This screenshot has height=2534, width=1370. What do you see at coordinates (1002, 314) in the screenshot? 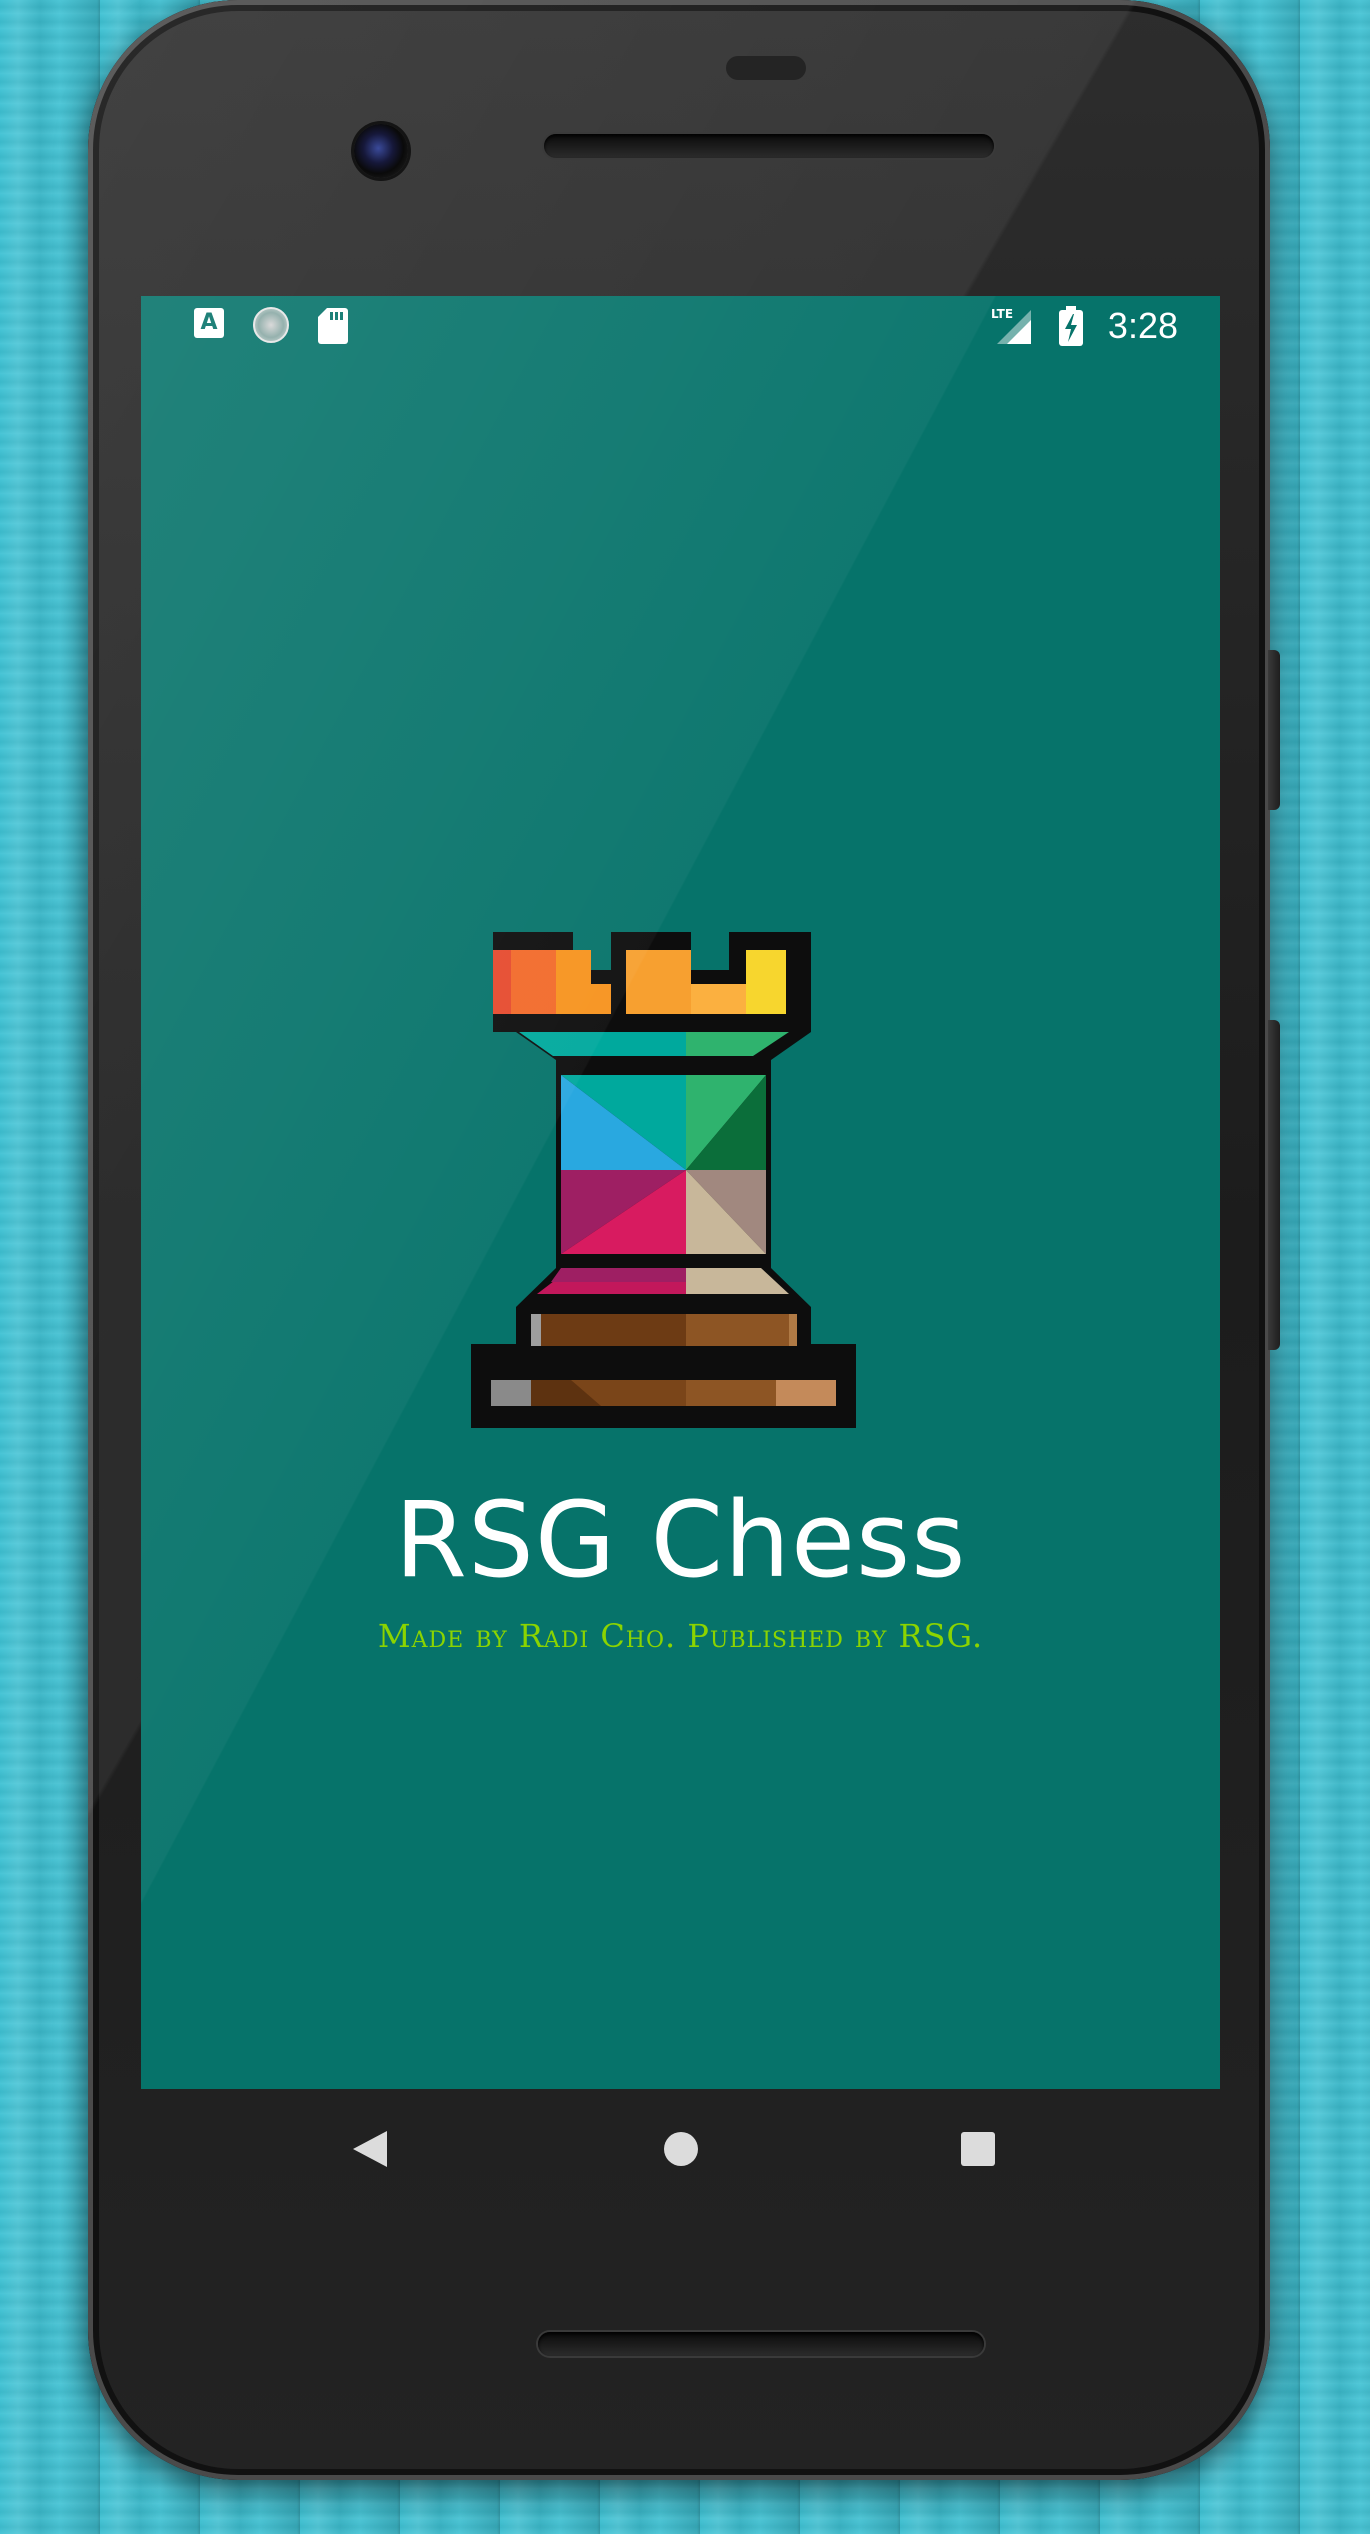
I see `svg-text: LTE` at bounding box center [1002, 314].